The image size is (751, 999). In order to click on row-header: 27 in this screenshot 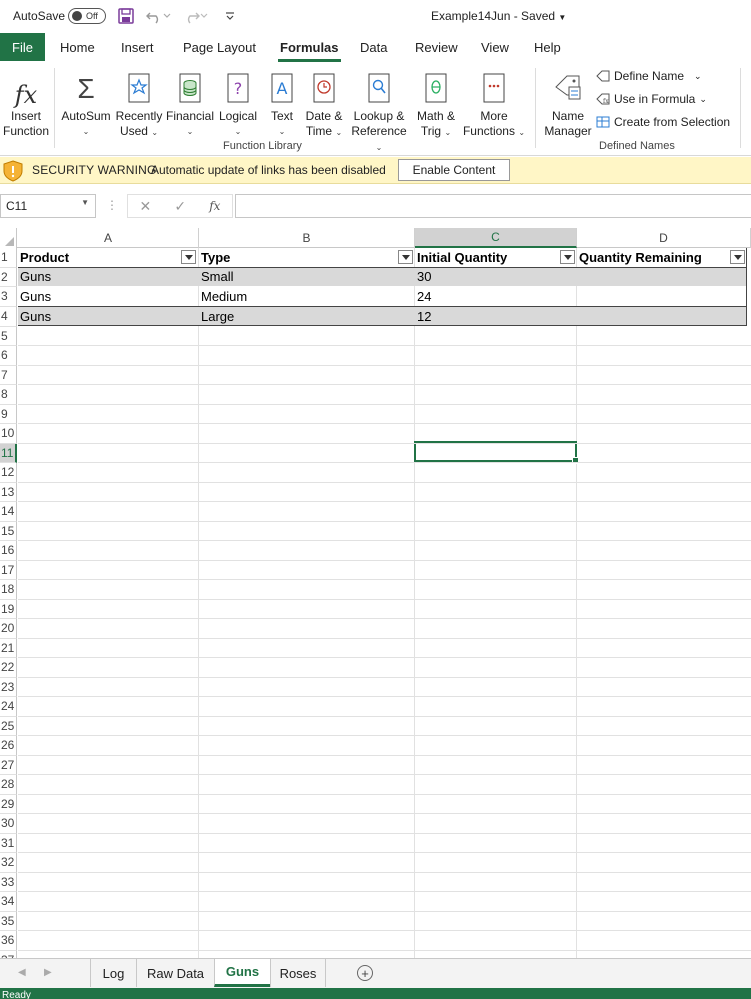, I will do `click(8, 765)`.